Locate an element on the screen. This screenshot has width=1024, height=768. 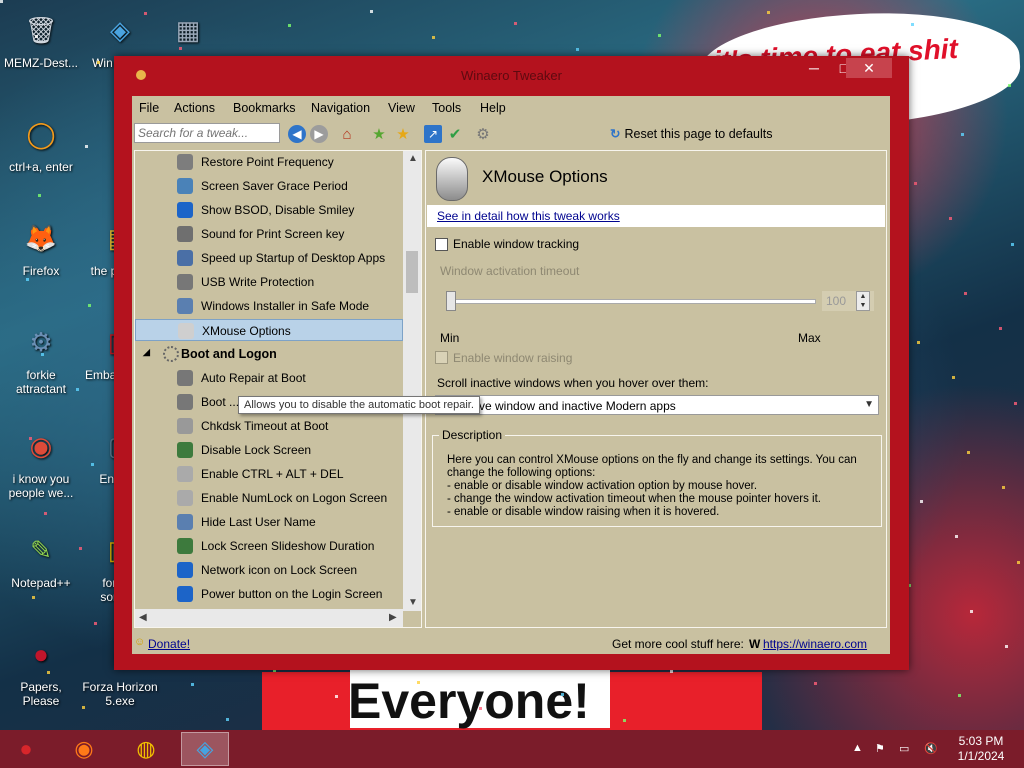
tree-item: Network icon on Lock Screen is located at coordinates (269, 570).